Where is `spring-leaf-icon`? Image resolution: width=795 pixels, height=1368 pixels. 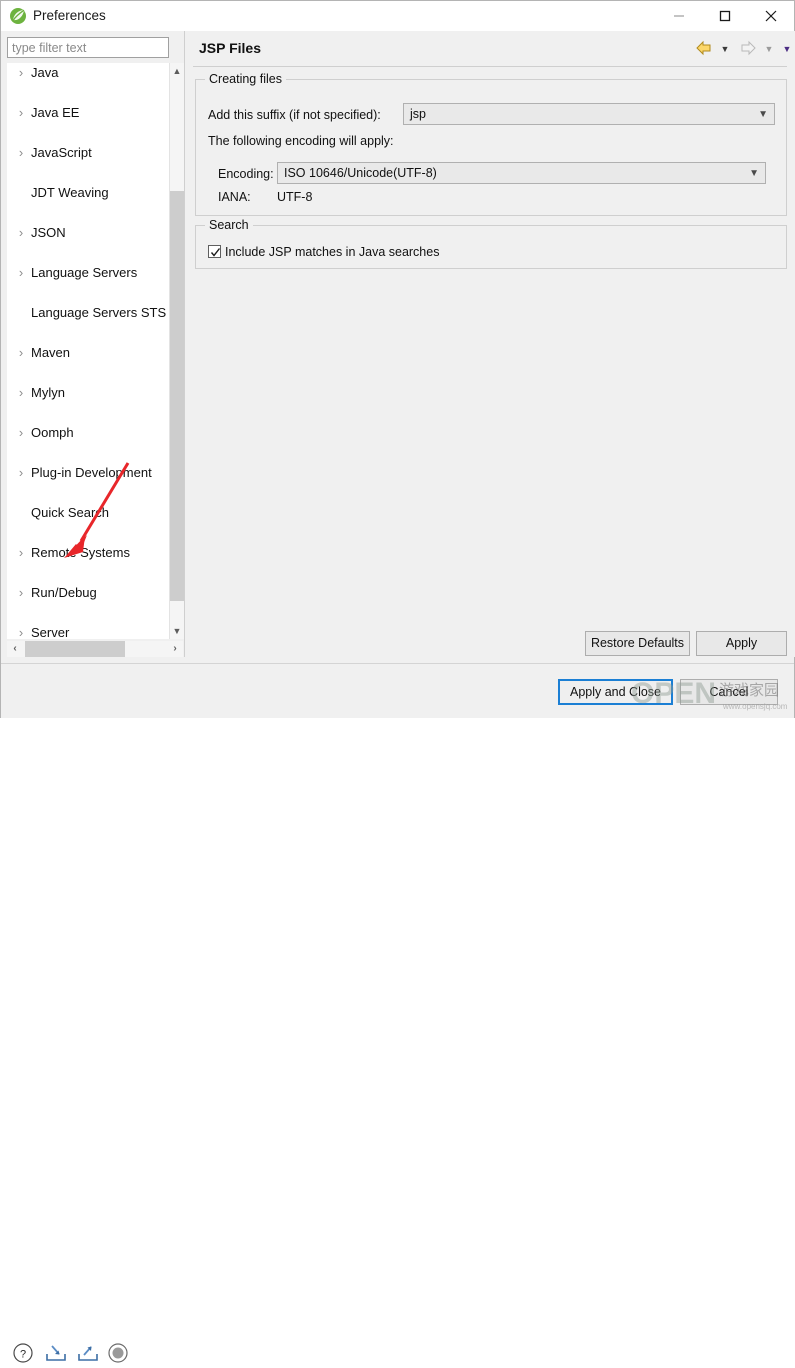
spring-leaf-icon is located at coordinates (18, 16).